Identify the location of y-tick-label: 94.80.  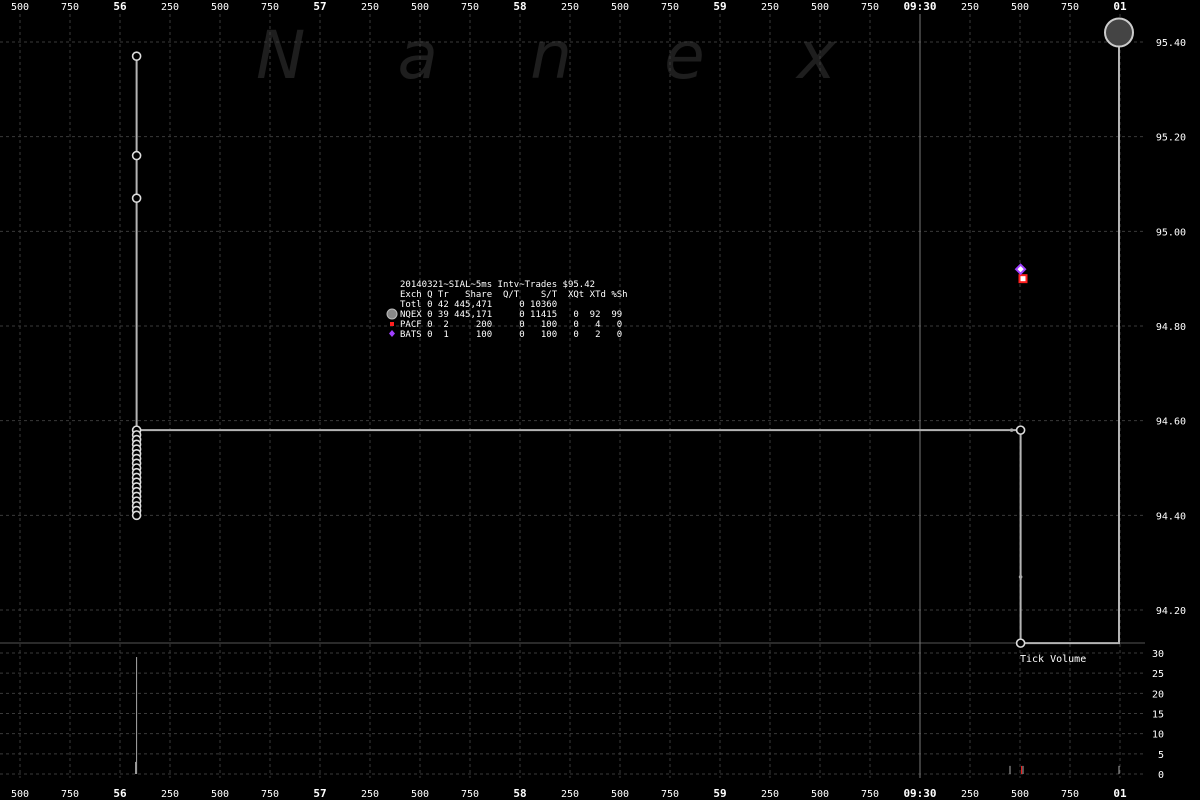
(1171, 327).